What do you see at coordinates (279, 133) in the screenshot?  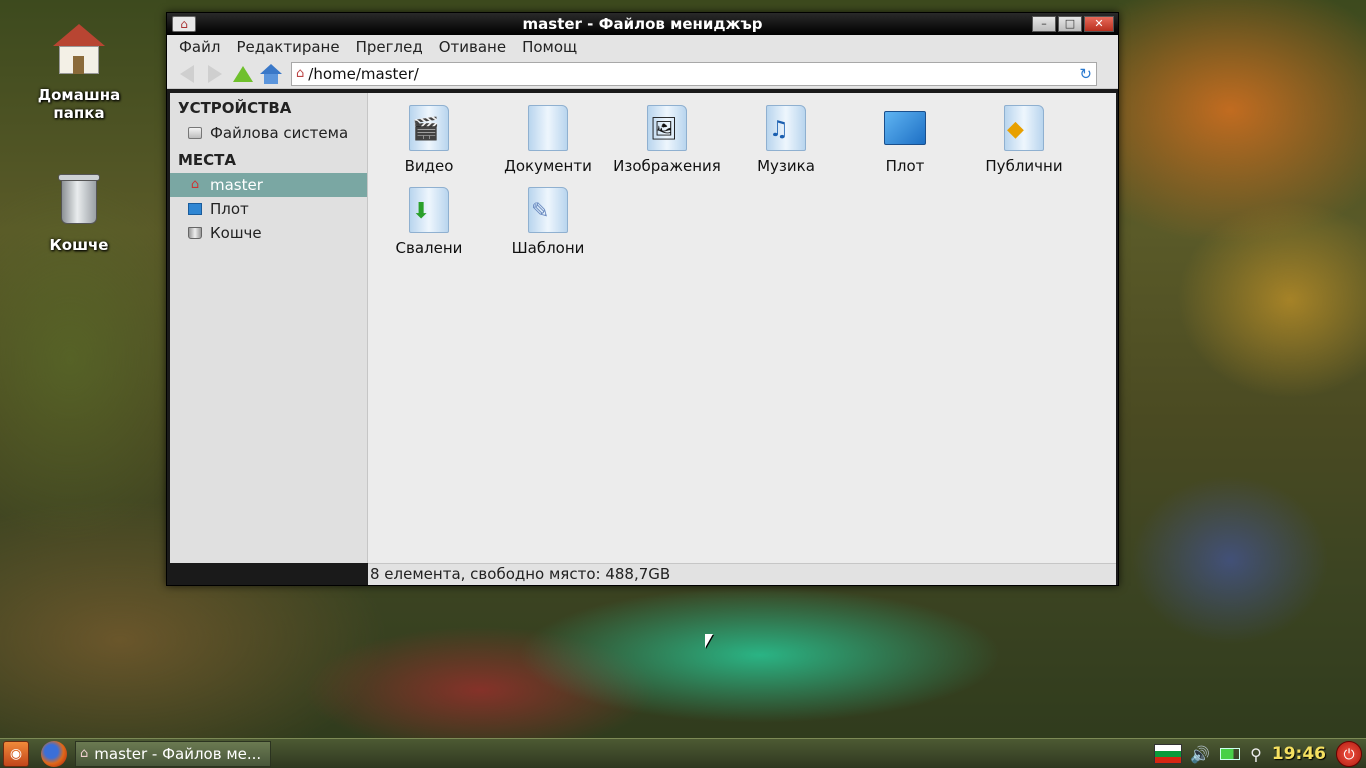 I see `sidebar-item-label: Файлова система` at bounding box center [279, 133].